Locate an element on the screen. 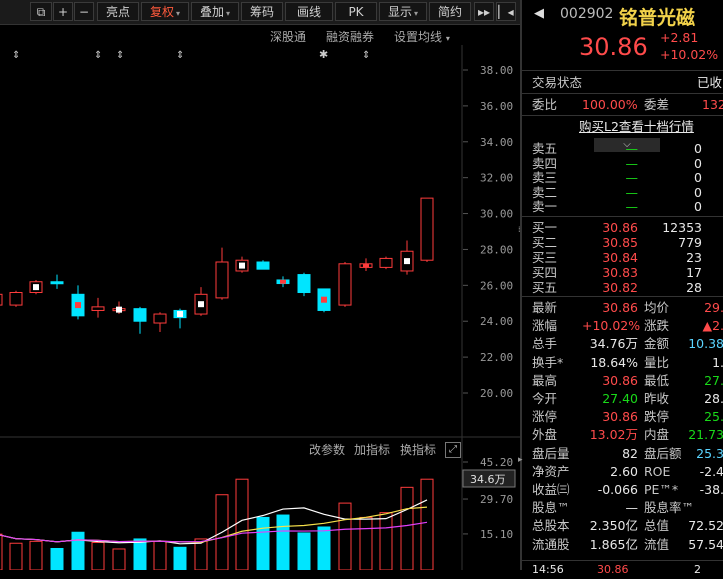 Image resolution: width=723 pixels, height=579 pixels. stat-label: 最低 is located at coordinates (657, 380).